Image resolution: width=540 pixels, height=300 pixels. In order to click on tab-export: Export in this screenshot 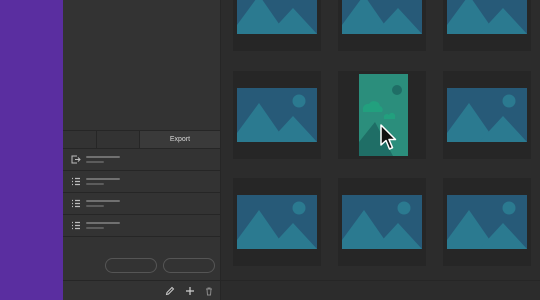, I will do `click(180, 139)`.